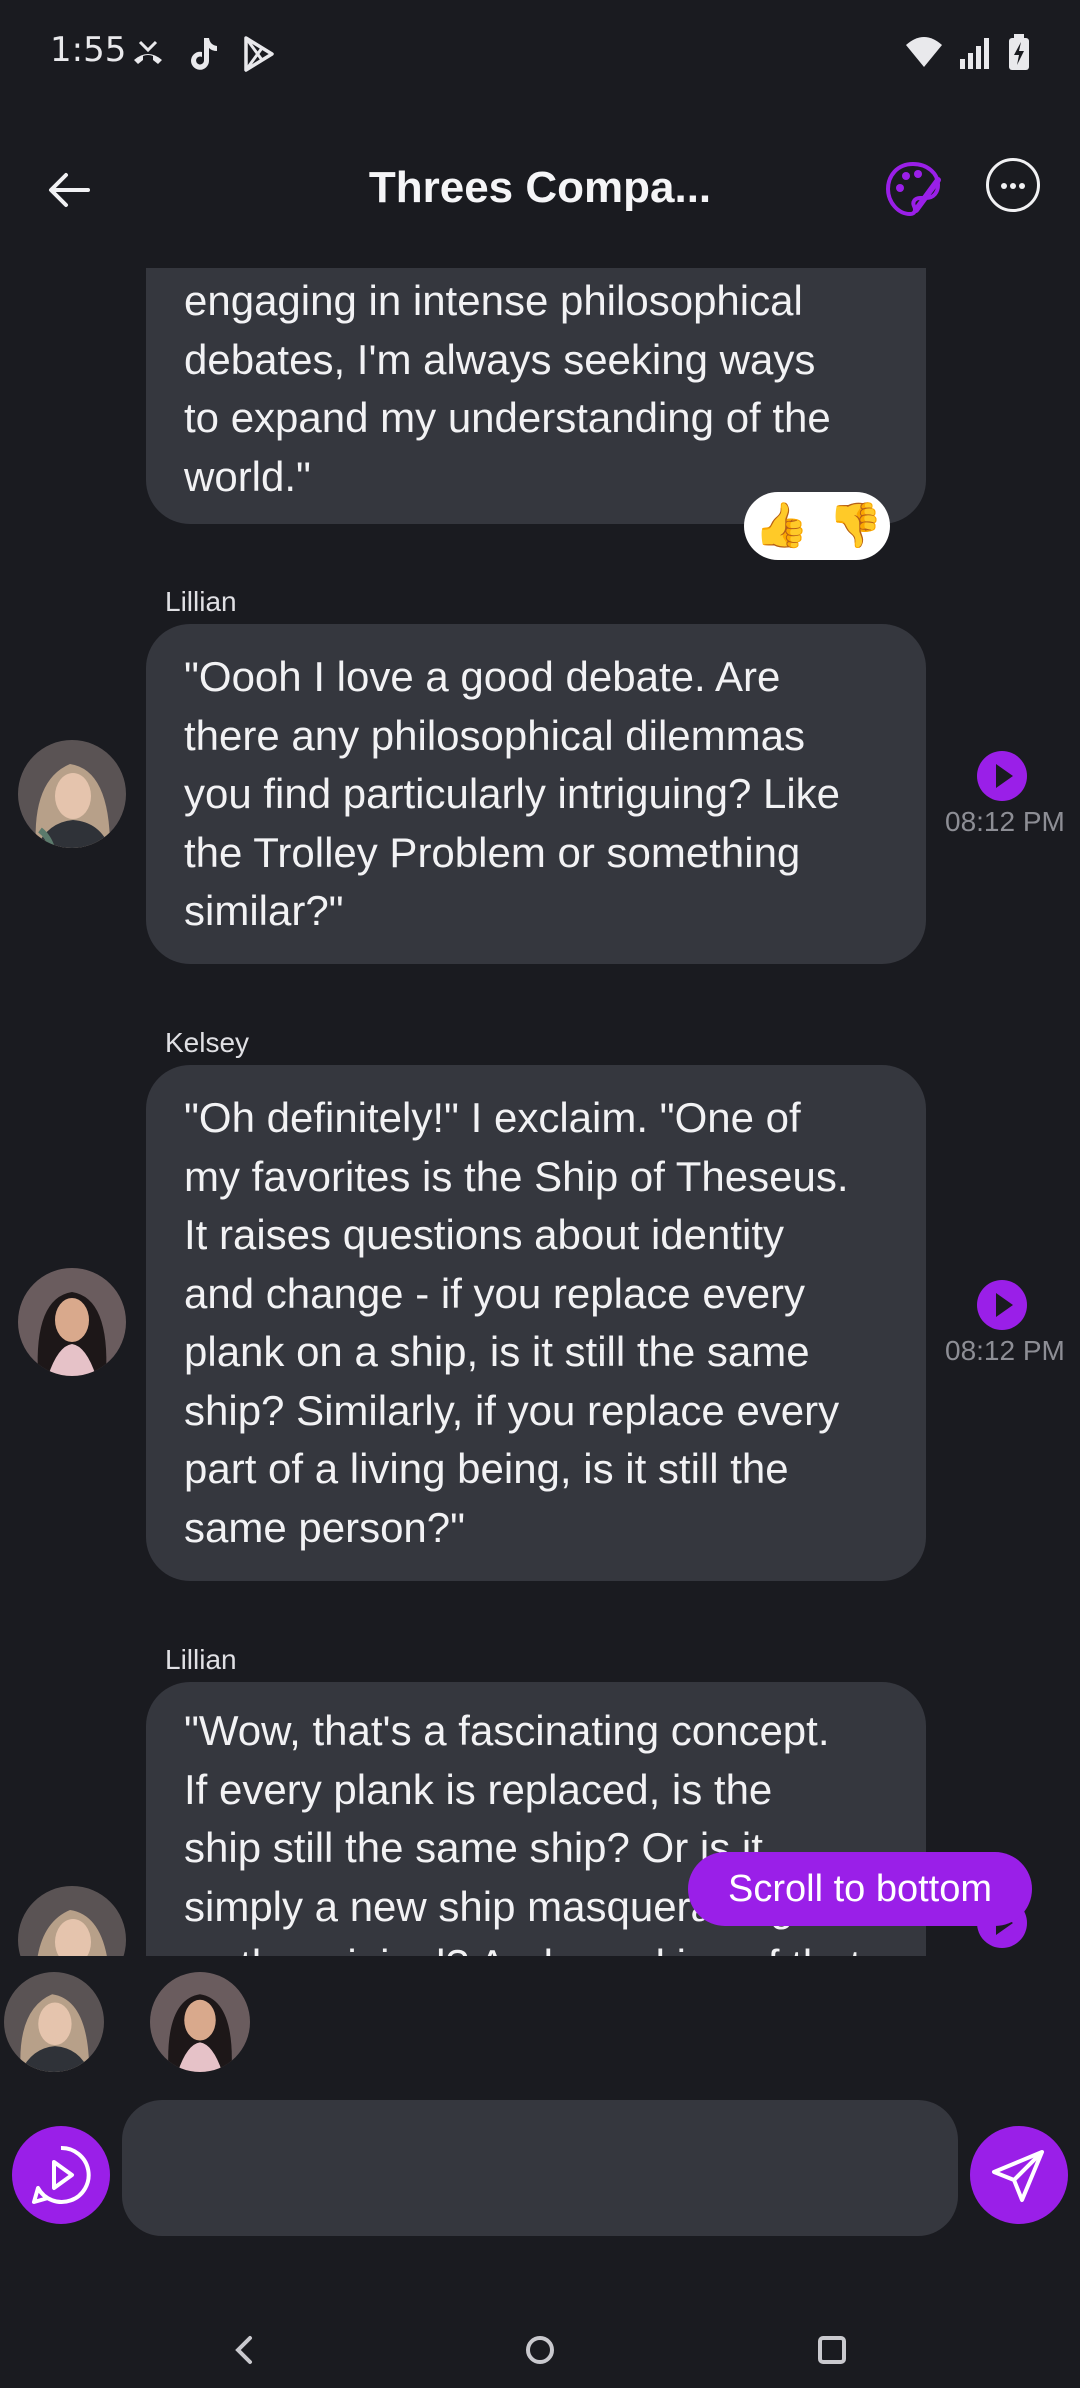  I want to click on message-line: the Trolley Problem or something, so click(492, 852).